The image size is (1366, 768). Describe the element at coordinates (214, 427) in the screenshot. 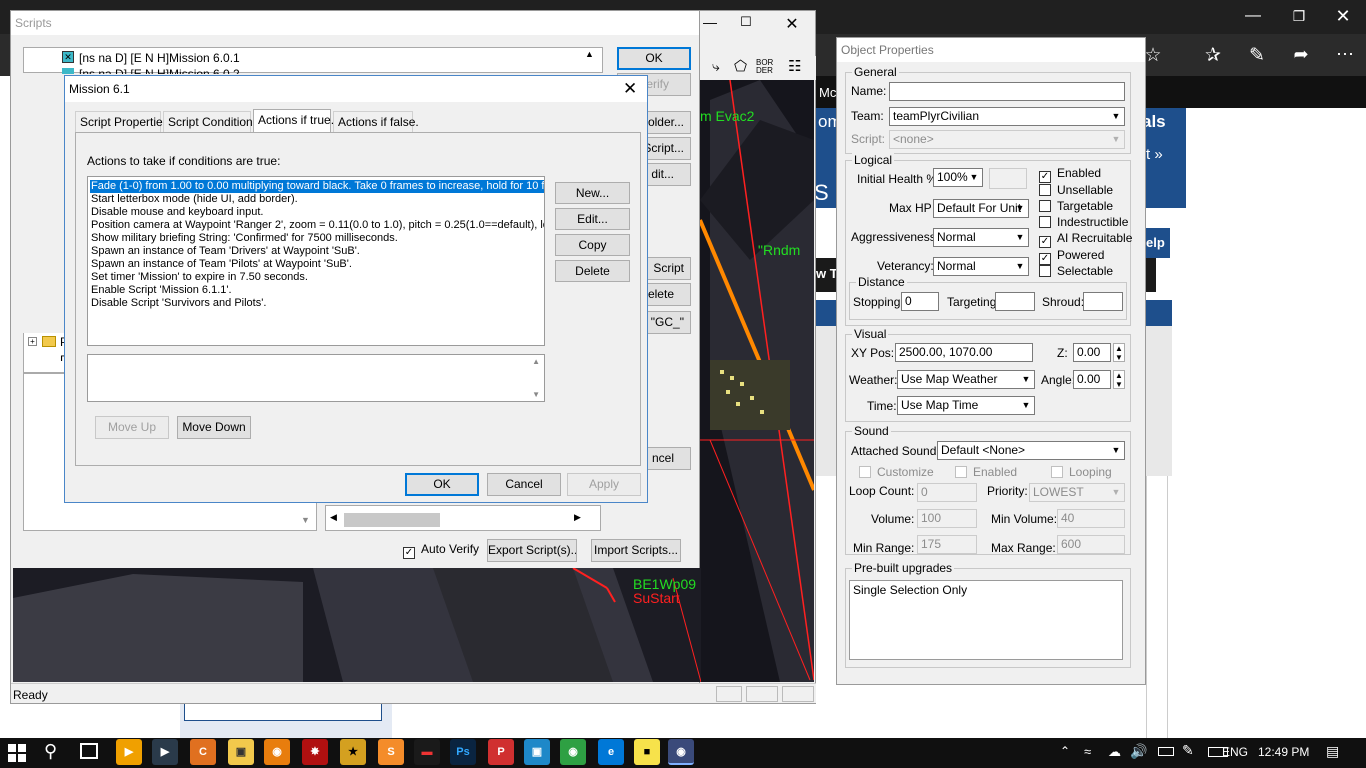

I see `move-down-button: Move Down` at that location.